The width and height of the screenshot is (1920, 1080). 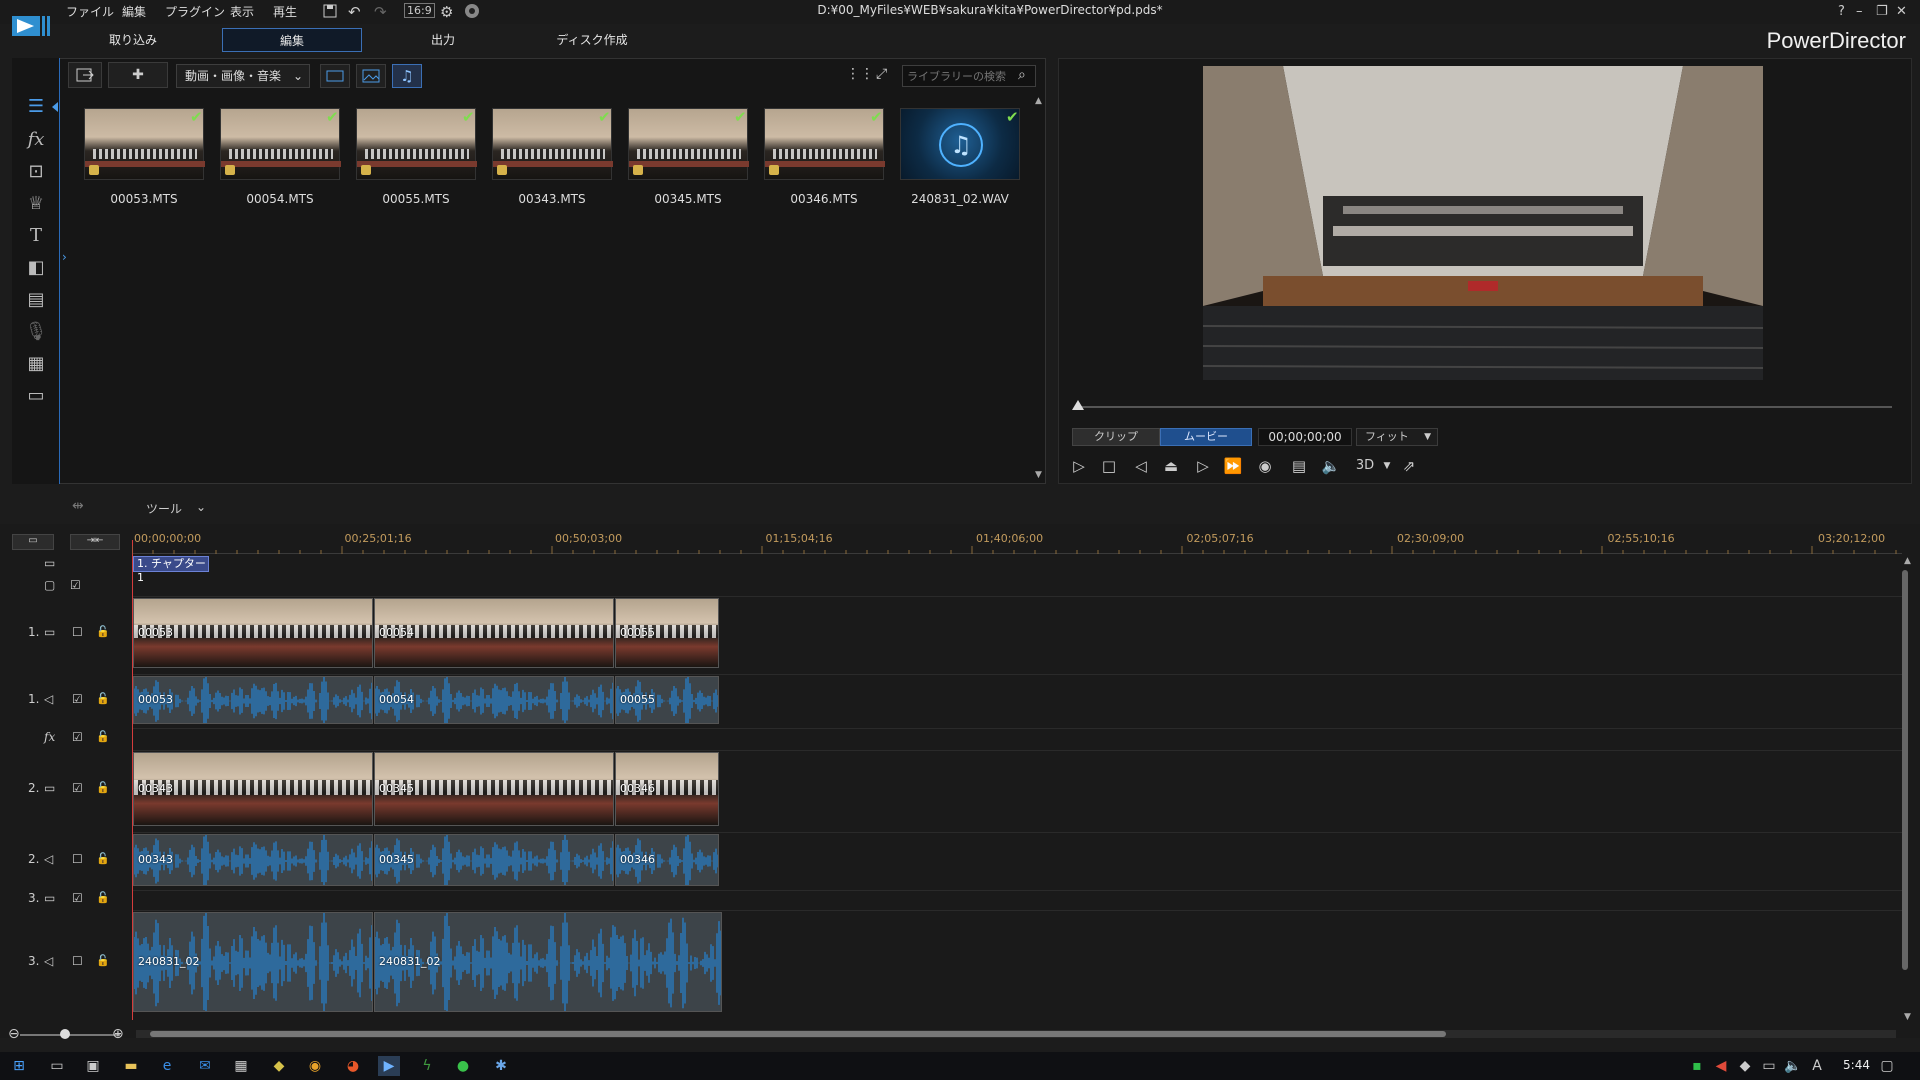 What do you see at coordinates (501, 1066) in the screenshot?
I see `network-app-icon: ✱` at bounding box center [501, 1066].